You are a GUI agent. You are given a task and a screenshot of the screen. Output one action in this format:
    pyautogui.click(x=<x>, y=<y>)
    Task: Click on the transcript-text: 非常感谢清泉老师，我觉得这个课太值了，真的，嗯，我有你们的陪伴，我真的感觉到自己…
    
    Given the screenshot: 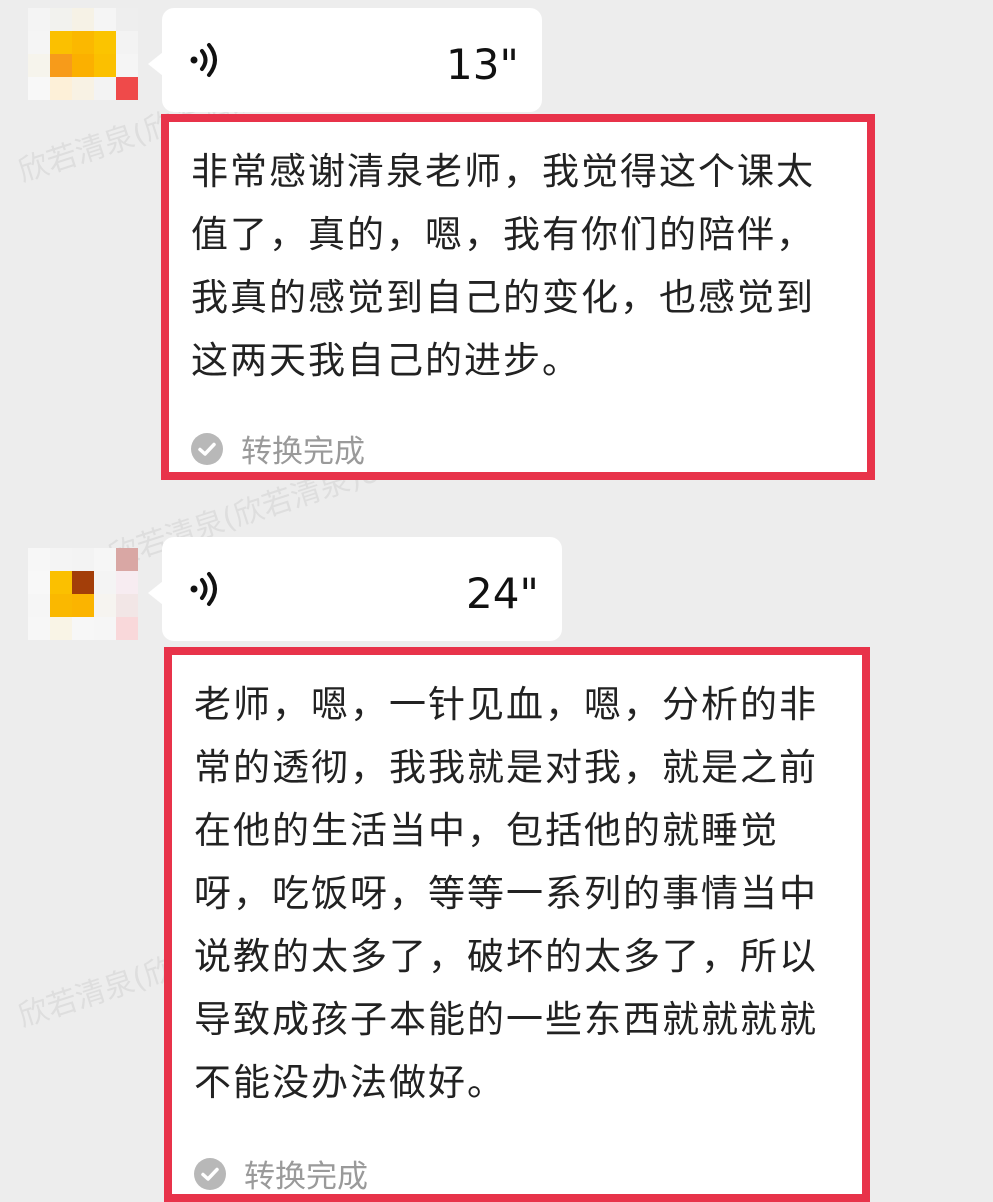 What is the action you would take?
    pyautogui.click(x=503, y=266)
    